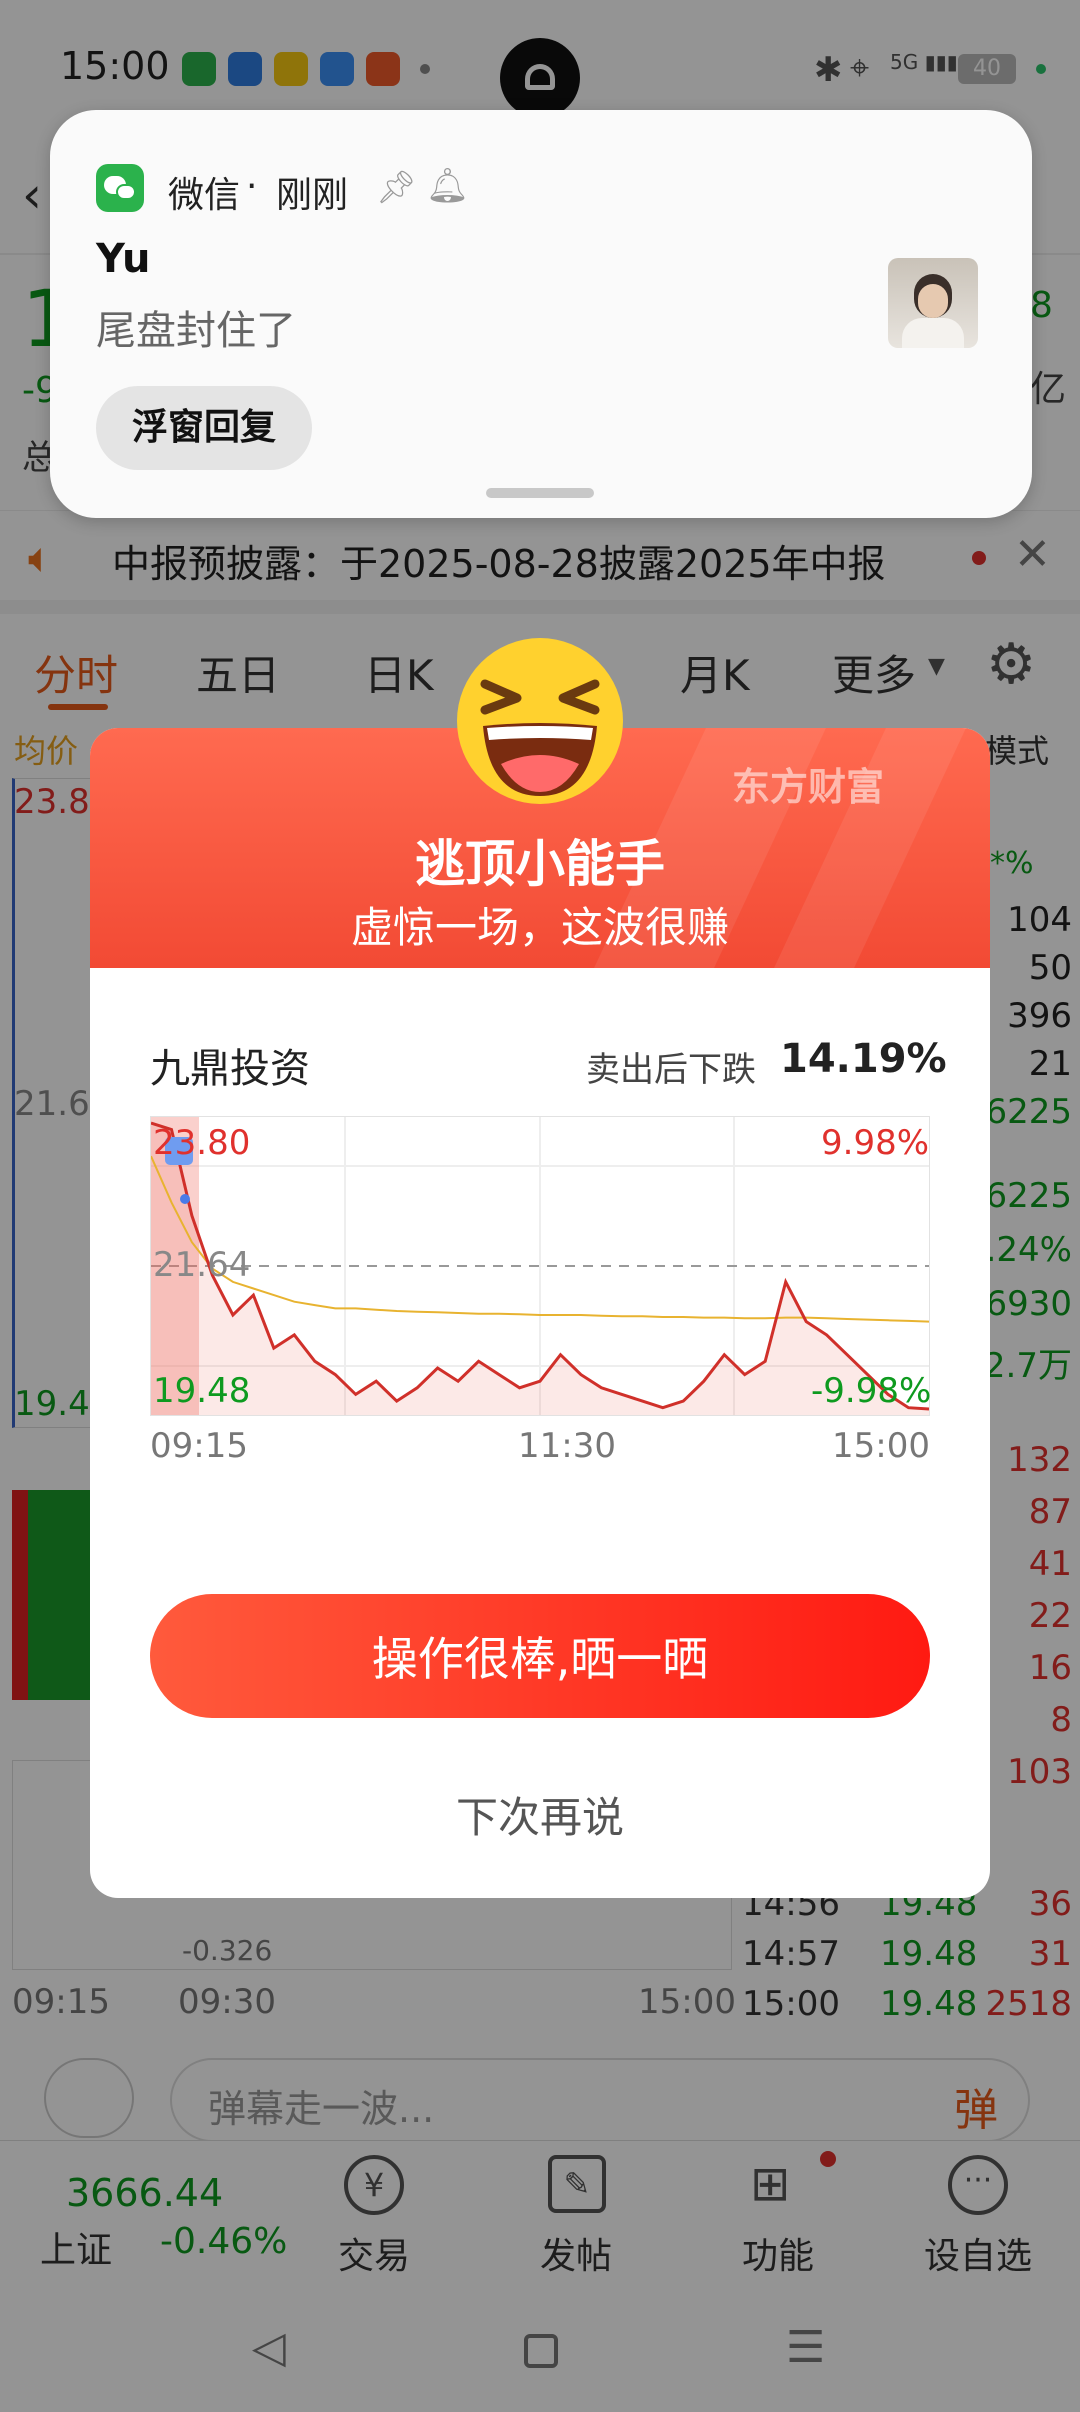 Image resolution: width=1080 pixels, height=2412 pixels. Describe the element at coordinates (202, 1143) in the screenshot. I see `y-top-label: 23.80` at that location.